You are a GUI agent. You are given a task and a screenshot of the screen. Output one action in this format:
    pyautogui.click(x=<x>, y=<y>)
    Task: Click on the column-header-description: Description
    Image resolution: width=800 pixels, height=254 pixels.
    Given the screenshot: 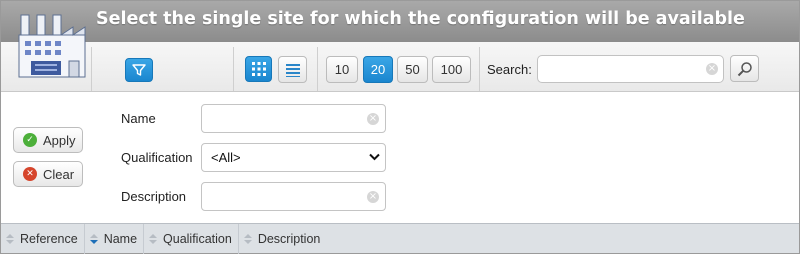 What is the action you would take?
    pyautogui.click(x=283, y=239)
    